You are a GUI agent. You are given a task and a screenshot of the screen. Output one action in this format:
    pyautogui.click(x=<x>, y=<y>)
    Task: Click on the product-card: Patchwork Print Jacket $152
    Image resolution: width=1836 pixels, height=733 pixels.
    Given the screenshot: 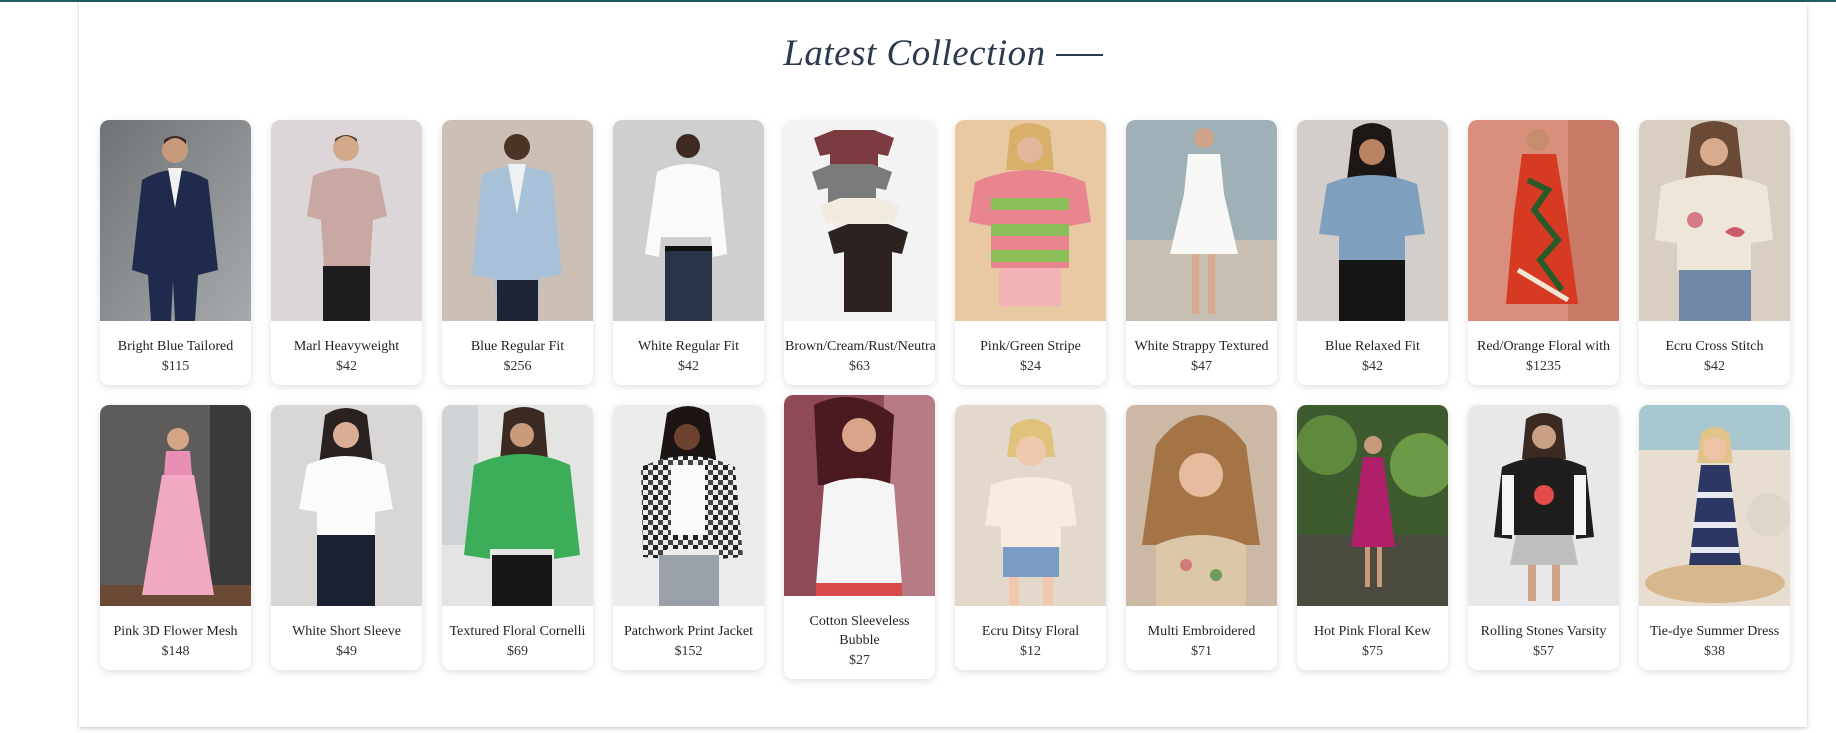 What is the action you would take?
    pyautogui.click(x=688, y=537)
    